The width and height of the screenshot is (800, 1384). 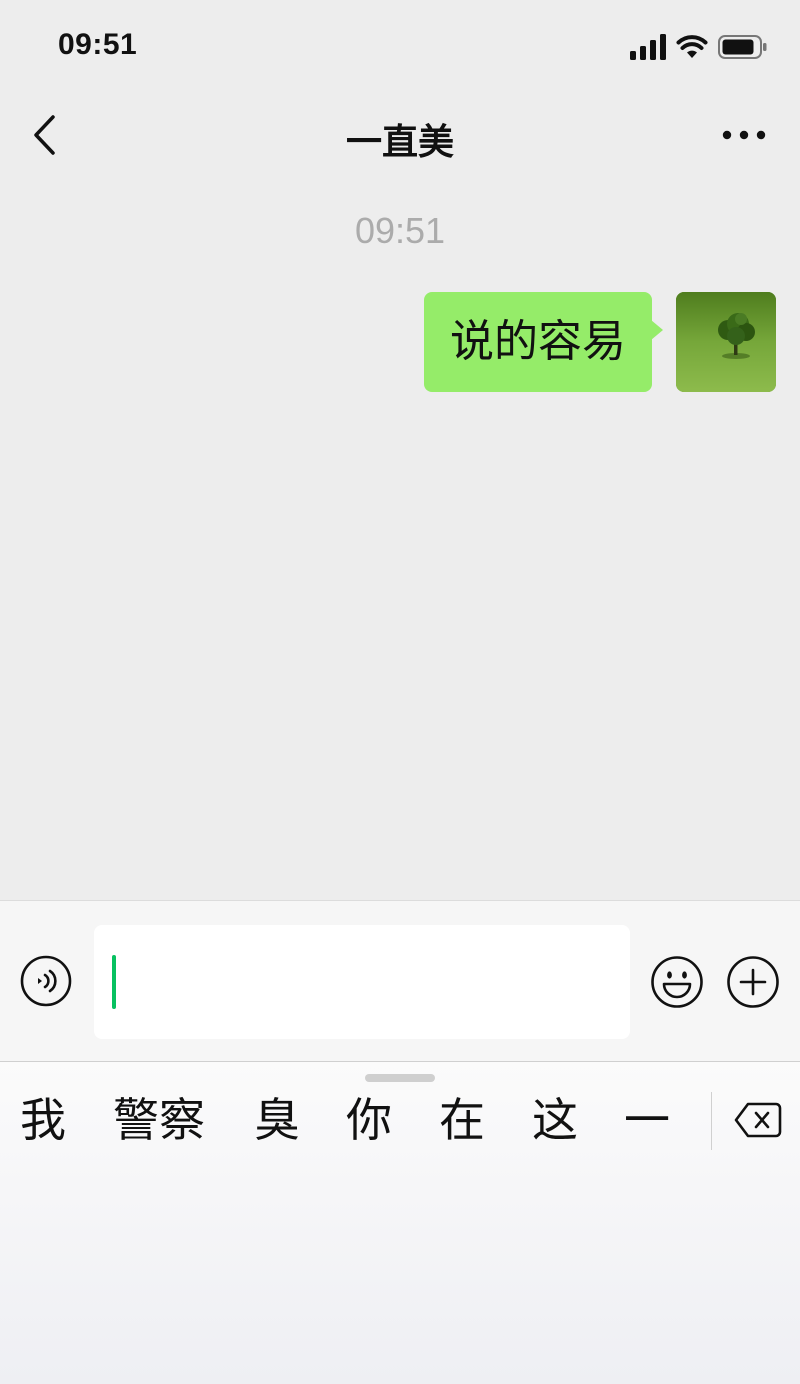 I want to click on candidate-word: 这, so click(x=555, y=1120).